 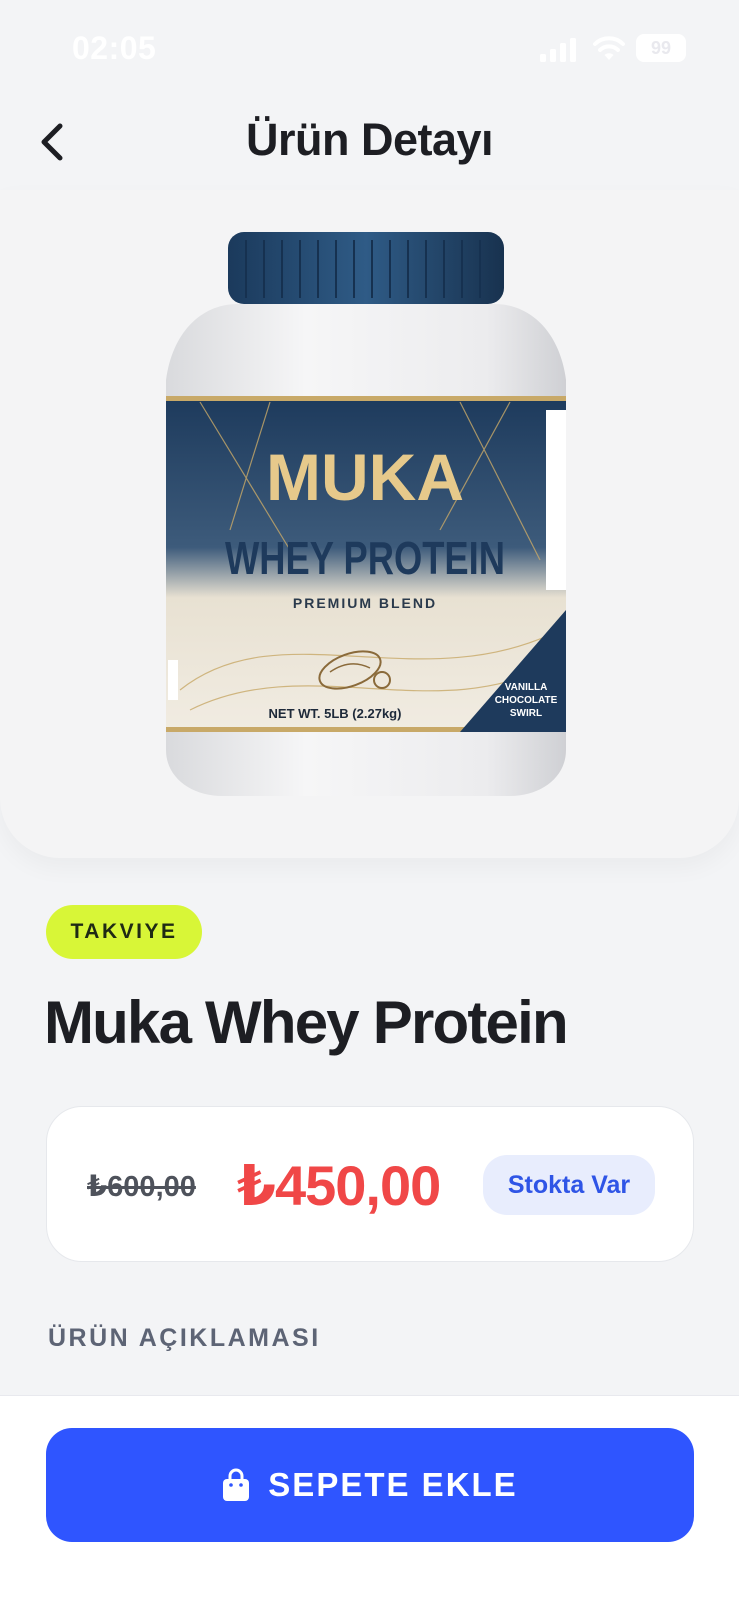 I want to click on category-badge: TAKVIYE, so click(x=124, y=932).